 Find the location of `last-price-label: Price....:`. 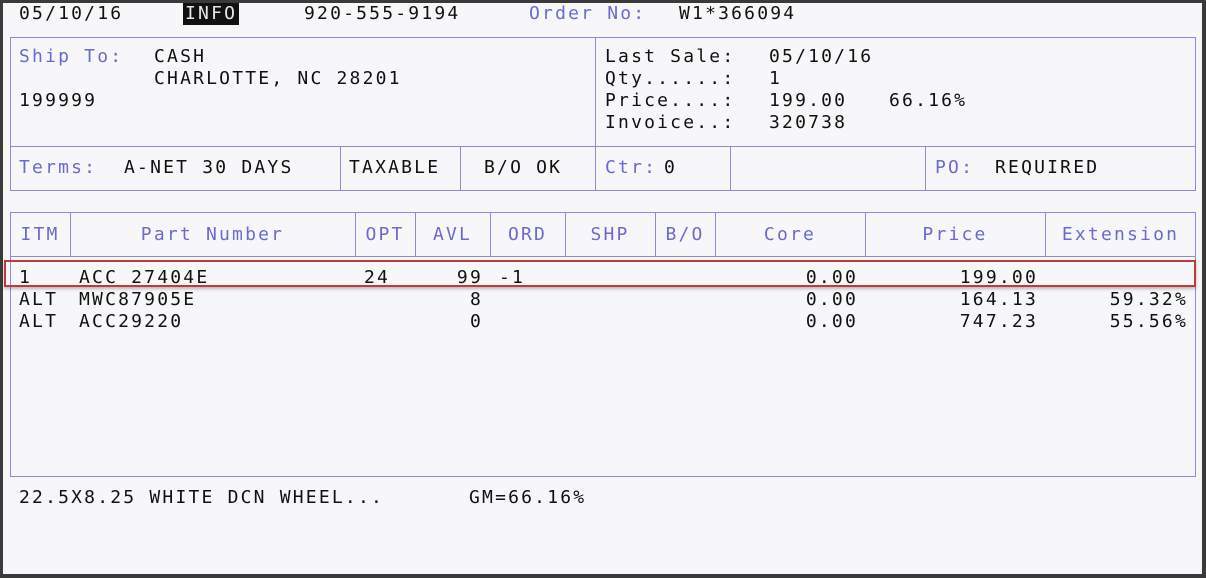

last-price-label: Price....: is located at coordinates (670, 100).